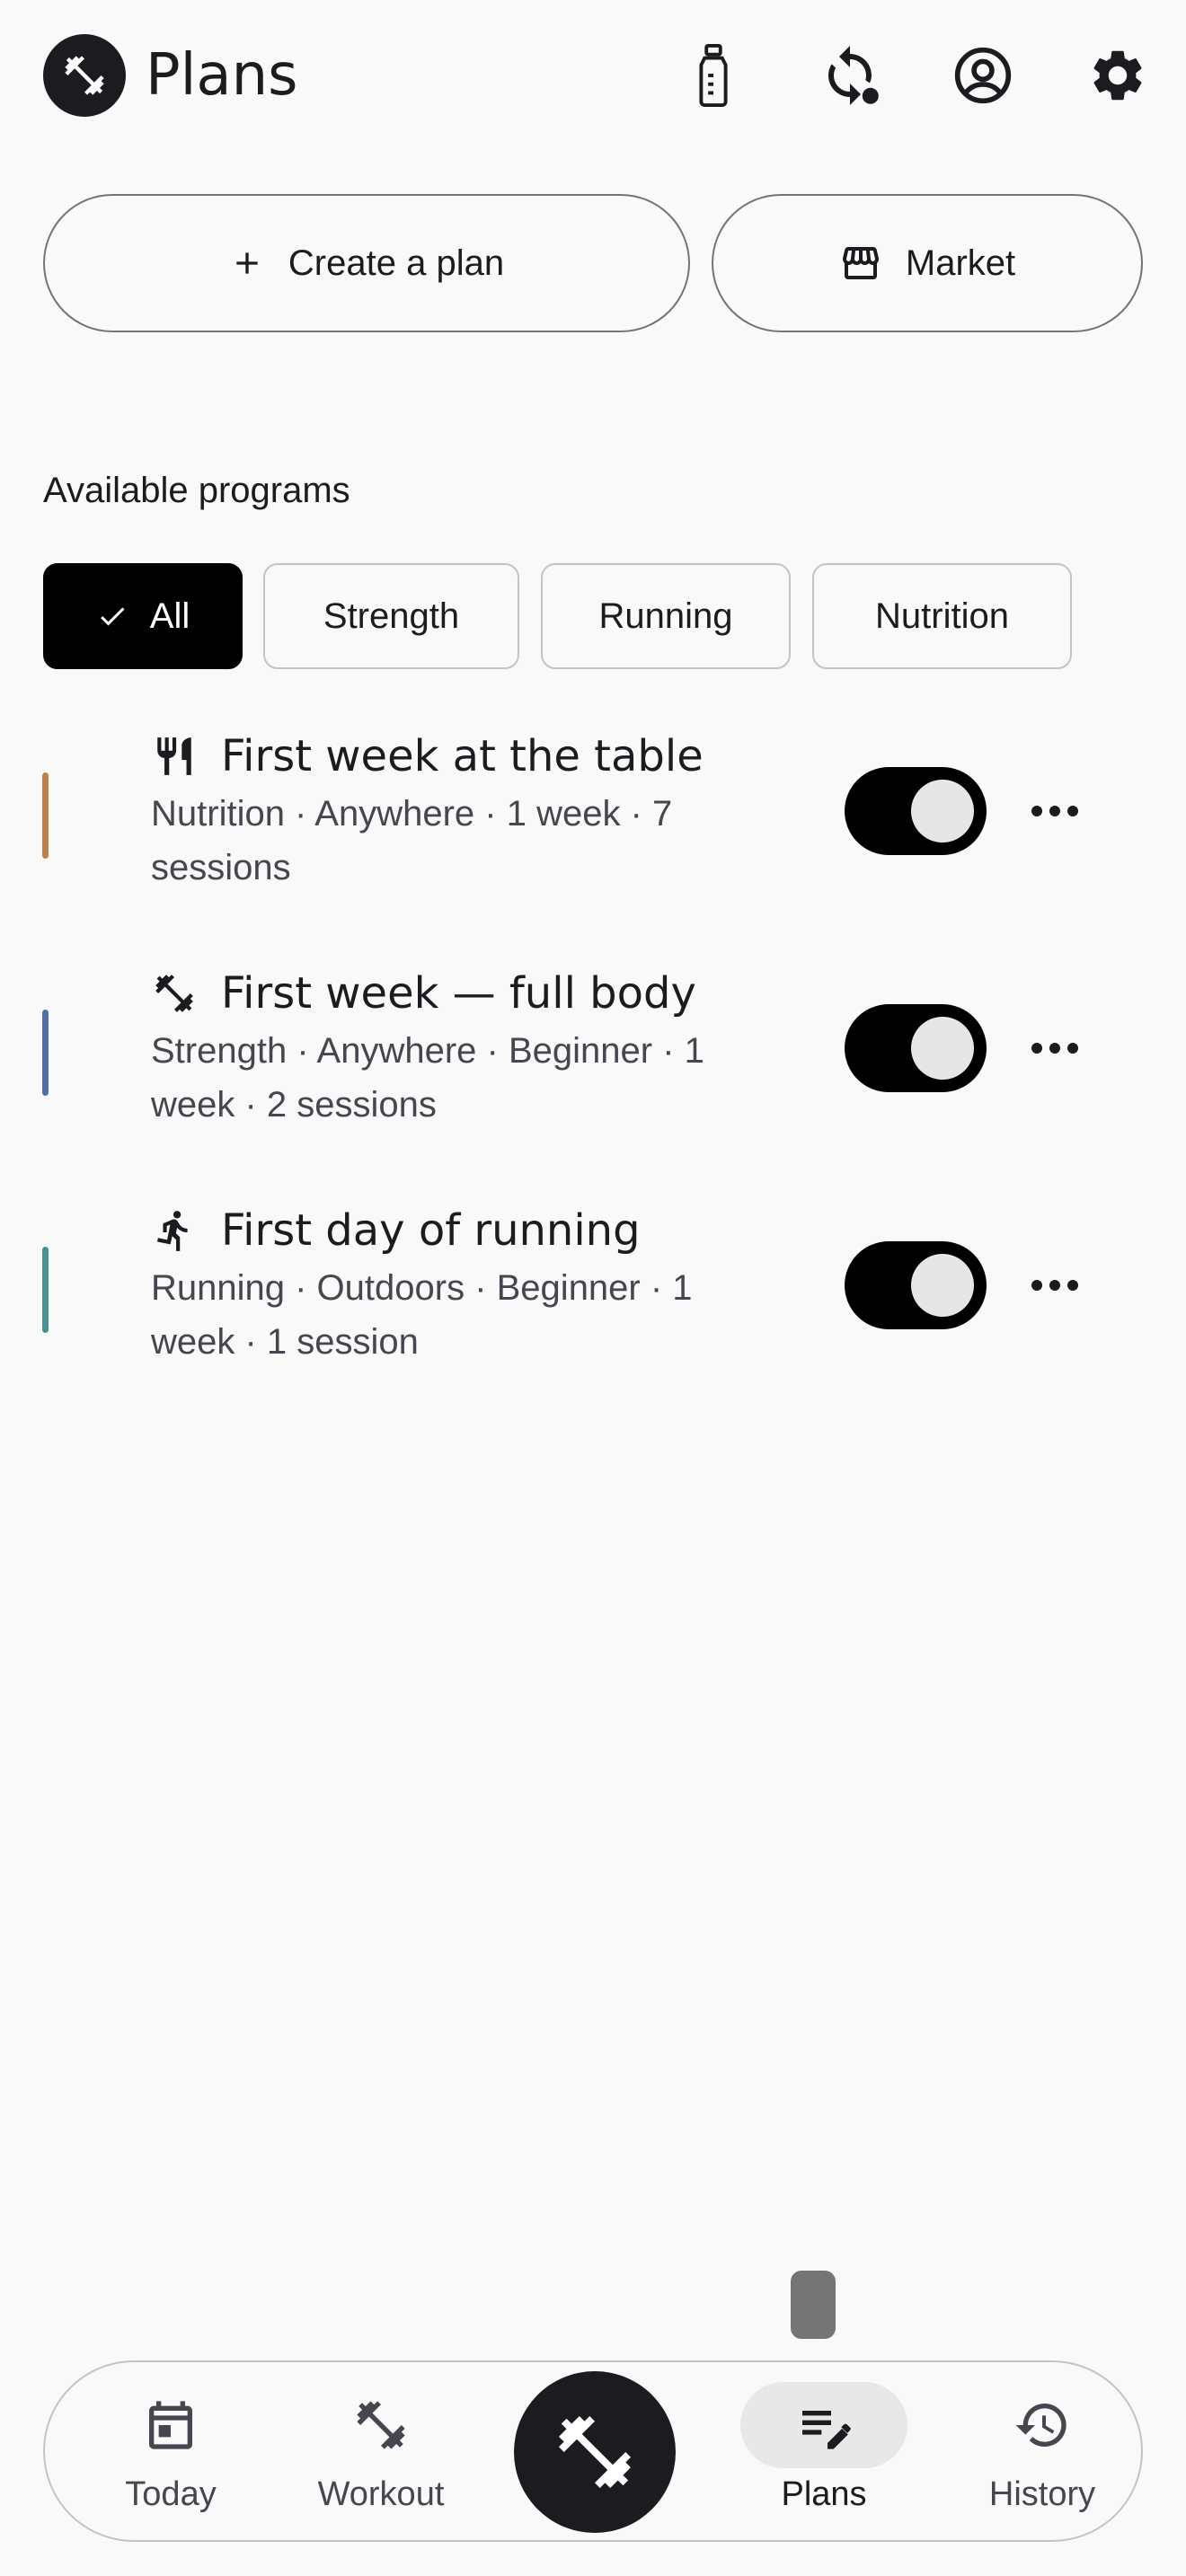 Image resolution: width=1186 pixels, height=2576 pixels. Describe the element at coordinates (853, 75) in the screenshot. I see `sync-icon` at that location.